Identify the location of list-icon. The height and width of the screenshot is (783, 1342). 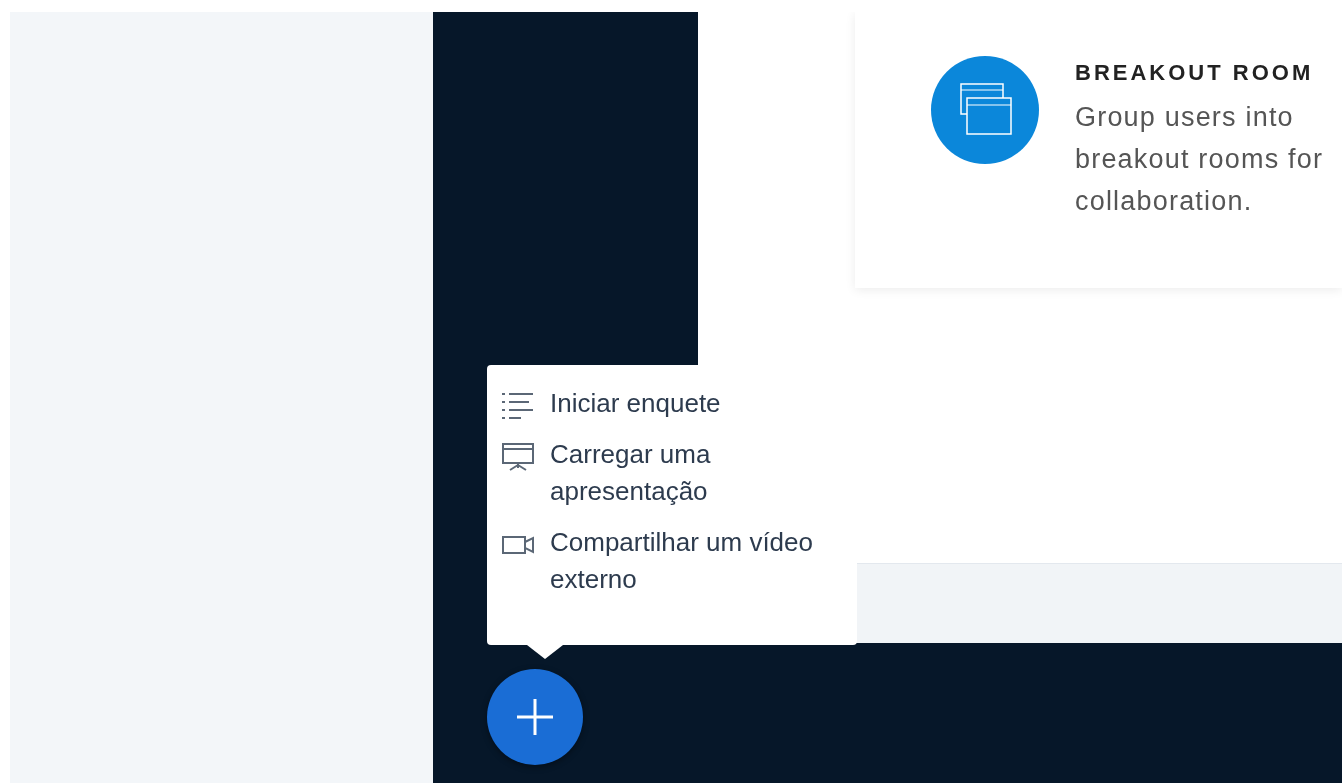
(518, 406).